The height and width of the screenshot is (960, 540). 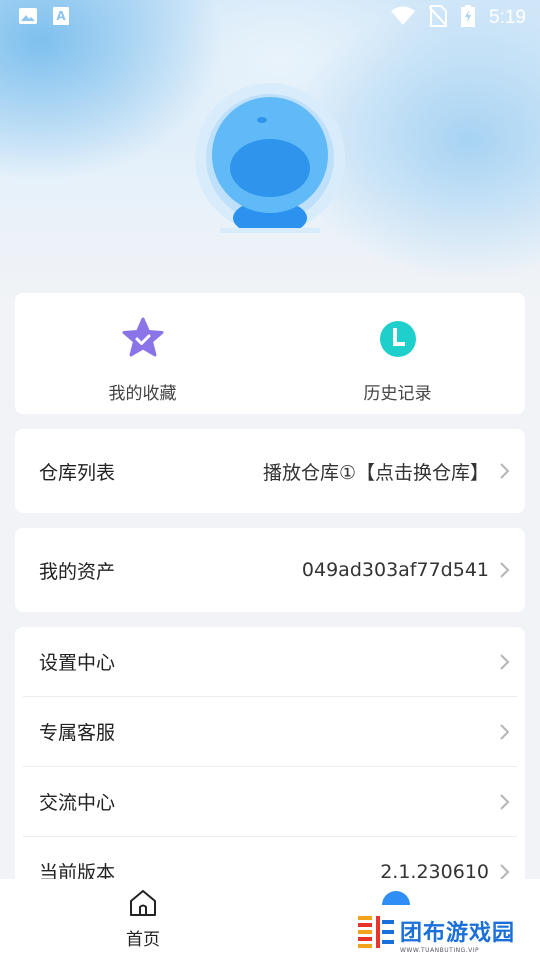 I want to click on community-row: 交流中心, so click(x=270, y=802).